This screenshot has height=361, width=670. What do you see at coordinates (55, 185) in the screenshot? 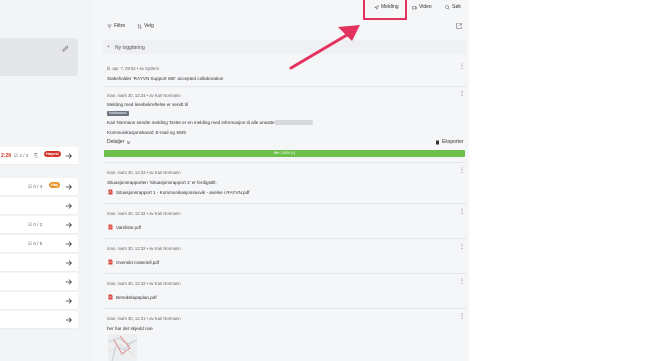
I see `priority-badge: Høy` at bounding box center [55, 185].